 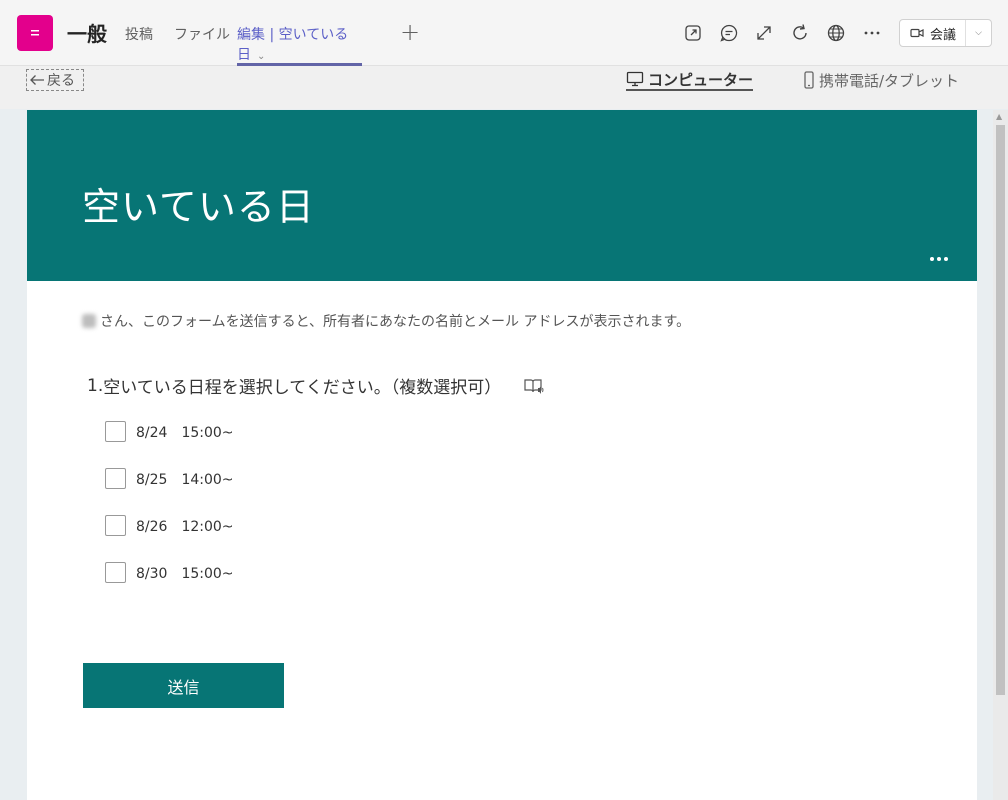 What do you see at coordinates (202, 45) in the screenshot?
I see `tab-files: ファイル` at bounding box center [202, 45].